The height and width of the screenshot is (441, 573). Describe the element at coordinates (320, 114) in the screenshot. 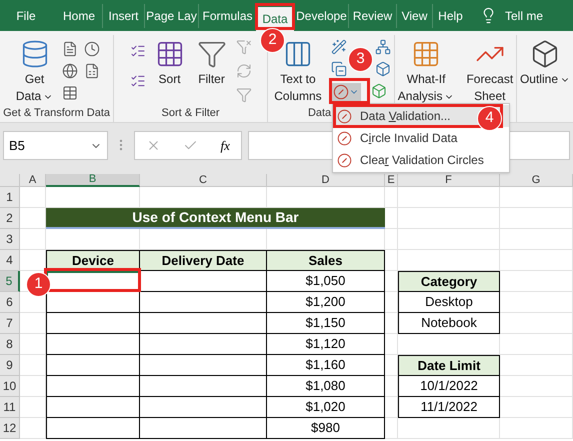

I see `ribbon-group-label: Data` at that location.